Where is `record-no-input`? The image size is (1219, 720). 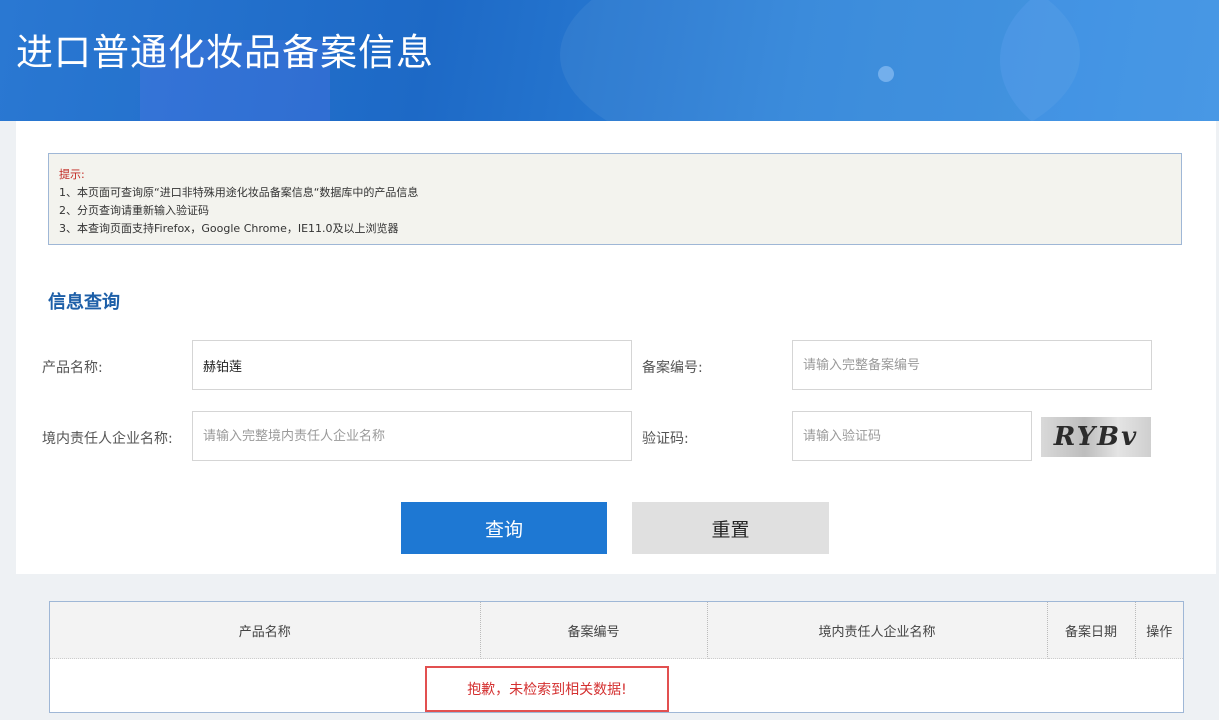 record-no-input is located at coordinates (972, 365).